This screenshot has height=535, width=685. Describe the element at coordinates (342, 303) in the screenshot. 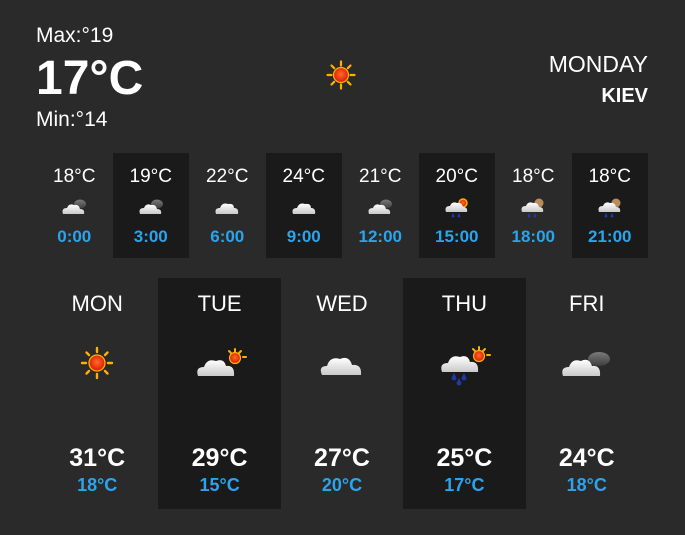

I see `day-name: WED` at that location.